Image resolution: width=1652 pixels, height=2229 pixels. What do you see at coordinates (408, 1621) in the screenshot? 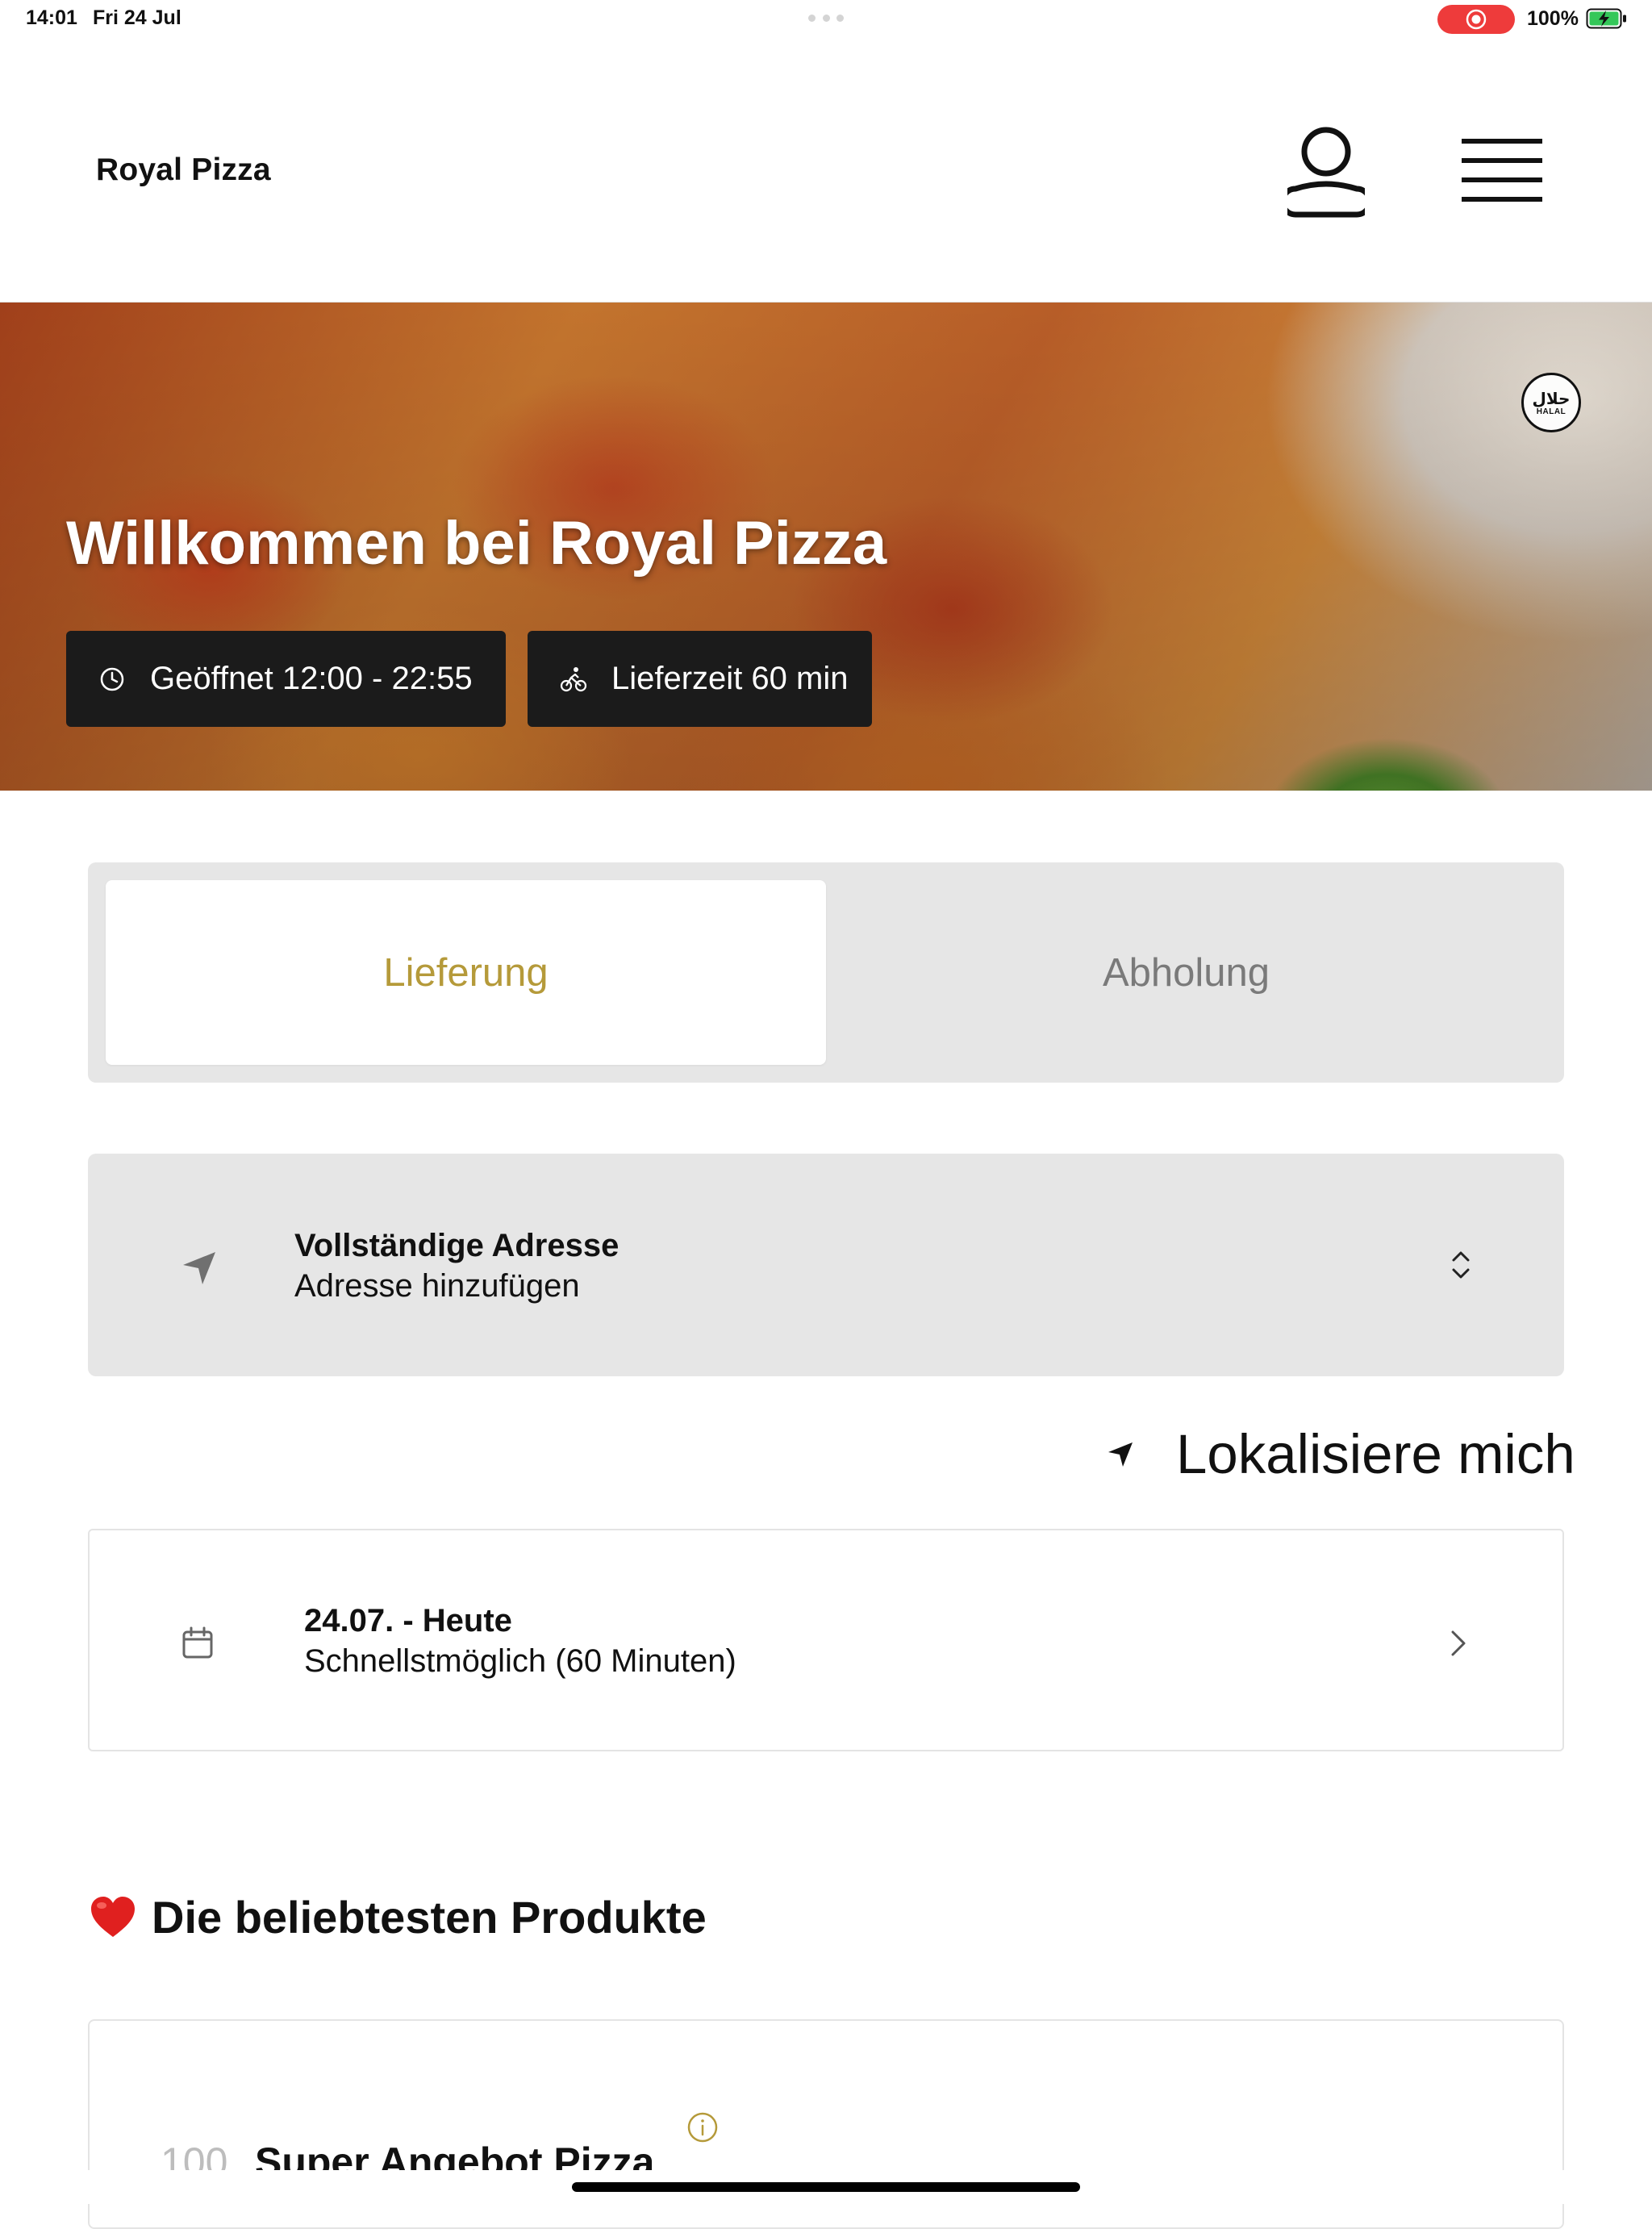
I see `delivery-date: 24.07. - Heute` at bounding box center [408, 1621].